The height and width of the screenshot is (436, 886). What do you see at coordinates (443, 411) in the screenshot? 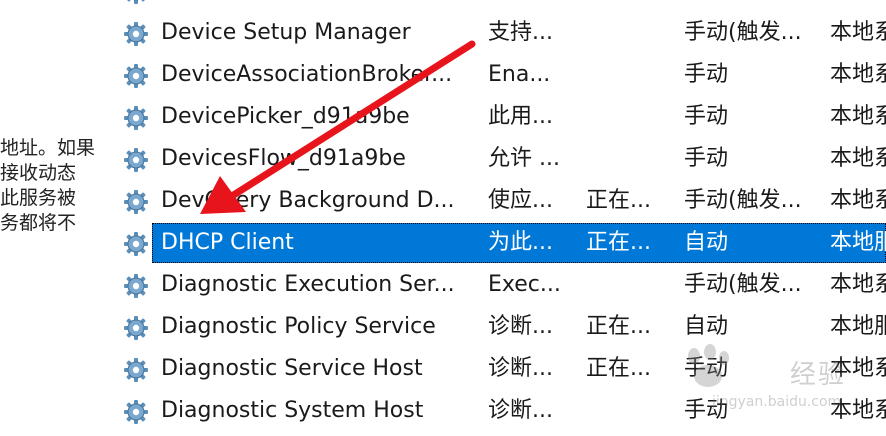
I see `service-row: Diagnostic System Host 诊断... 手动 本地系` at bounding box center [443, 411].